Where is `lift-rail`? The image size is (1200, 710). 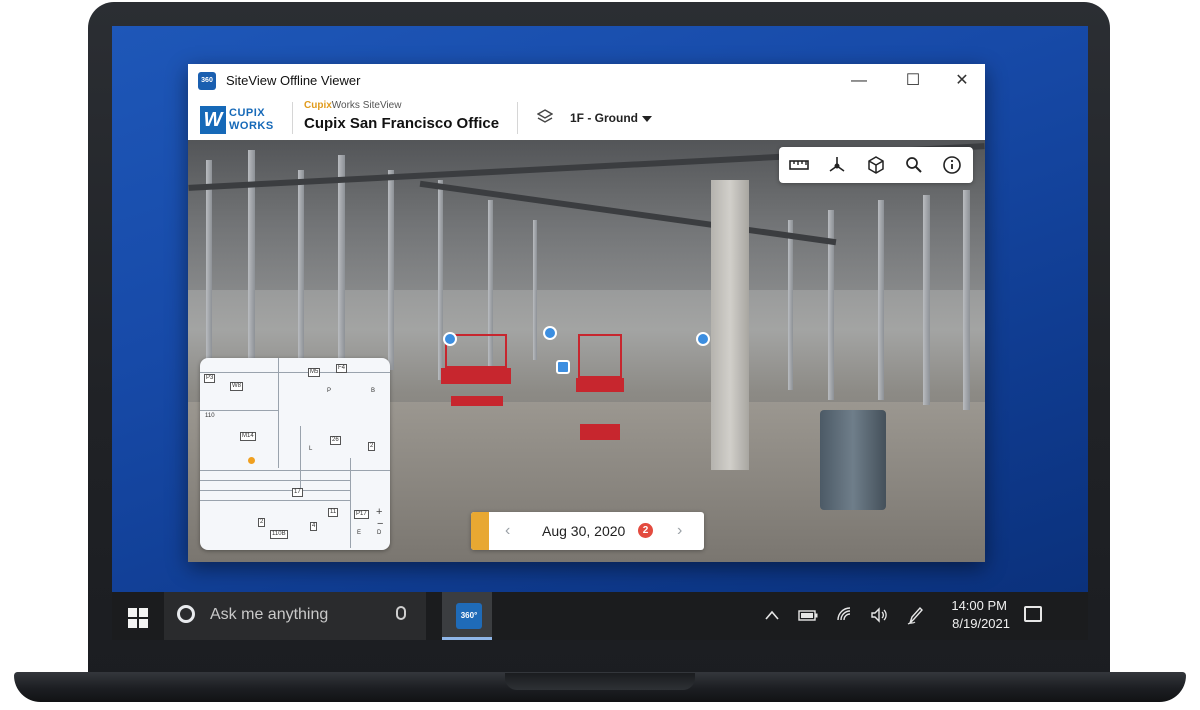
lift-rail is located at coordinates (600, 356).